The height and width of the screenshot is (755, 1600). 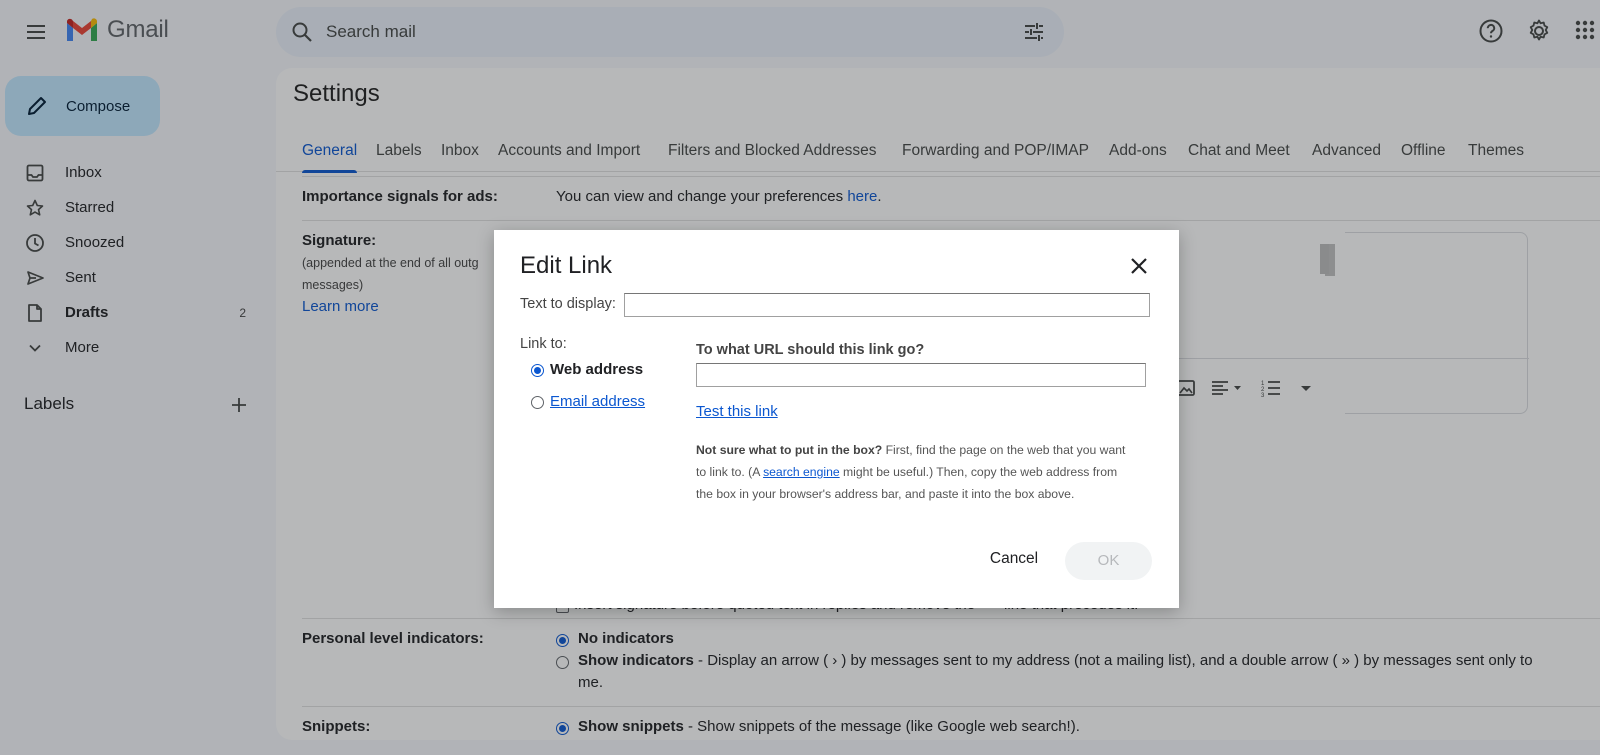 What do you see at coordinates (1139, 266) in the screenshot?
I see `close-icon` at bounding box center [1139, 266].